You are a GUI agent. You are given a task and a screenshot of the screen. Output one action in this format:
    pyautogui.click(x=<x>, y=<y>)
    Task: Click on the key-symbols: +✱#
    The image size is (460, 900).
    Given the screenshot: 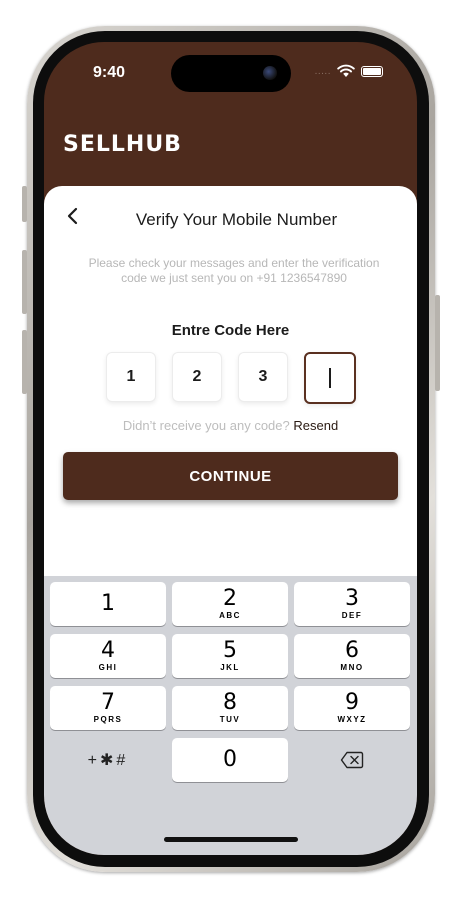 What is the action you would take?
    pyautogui.click(x=108, y=760)
    